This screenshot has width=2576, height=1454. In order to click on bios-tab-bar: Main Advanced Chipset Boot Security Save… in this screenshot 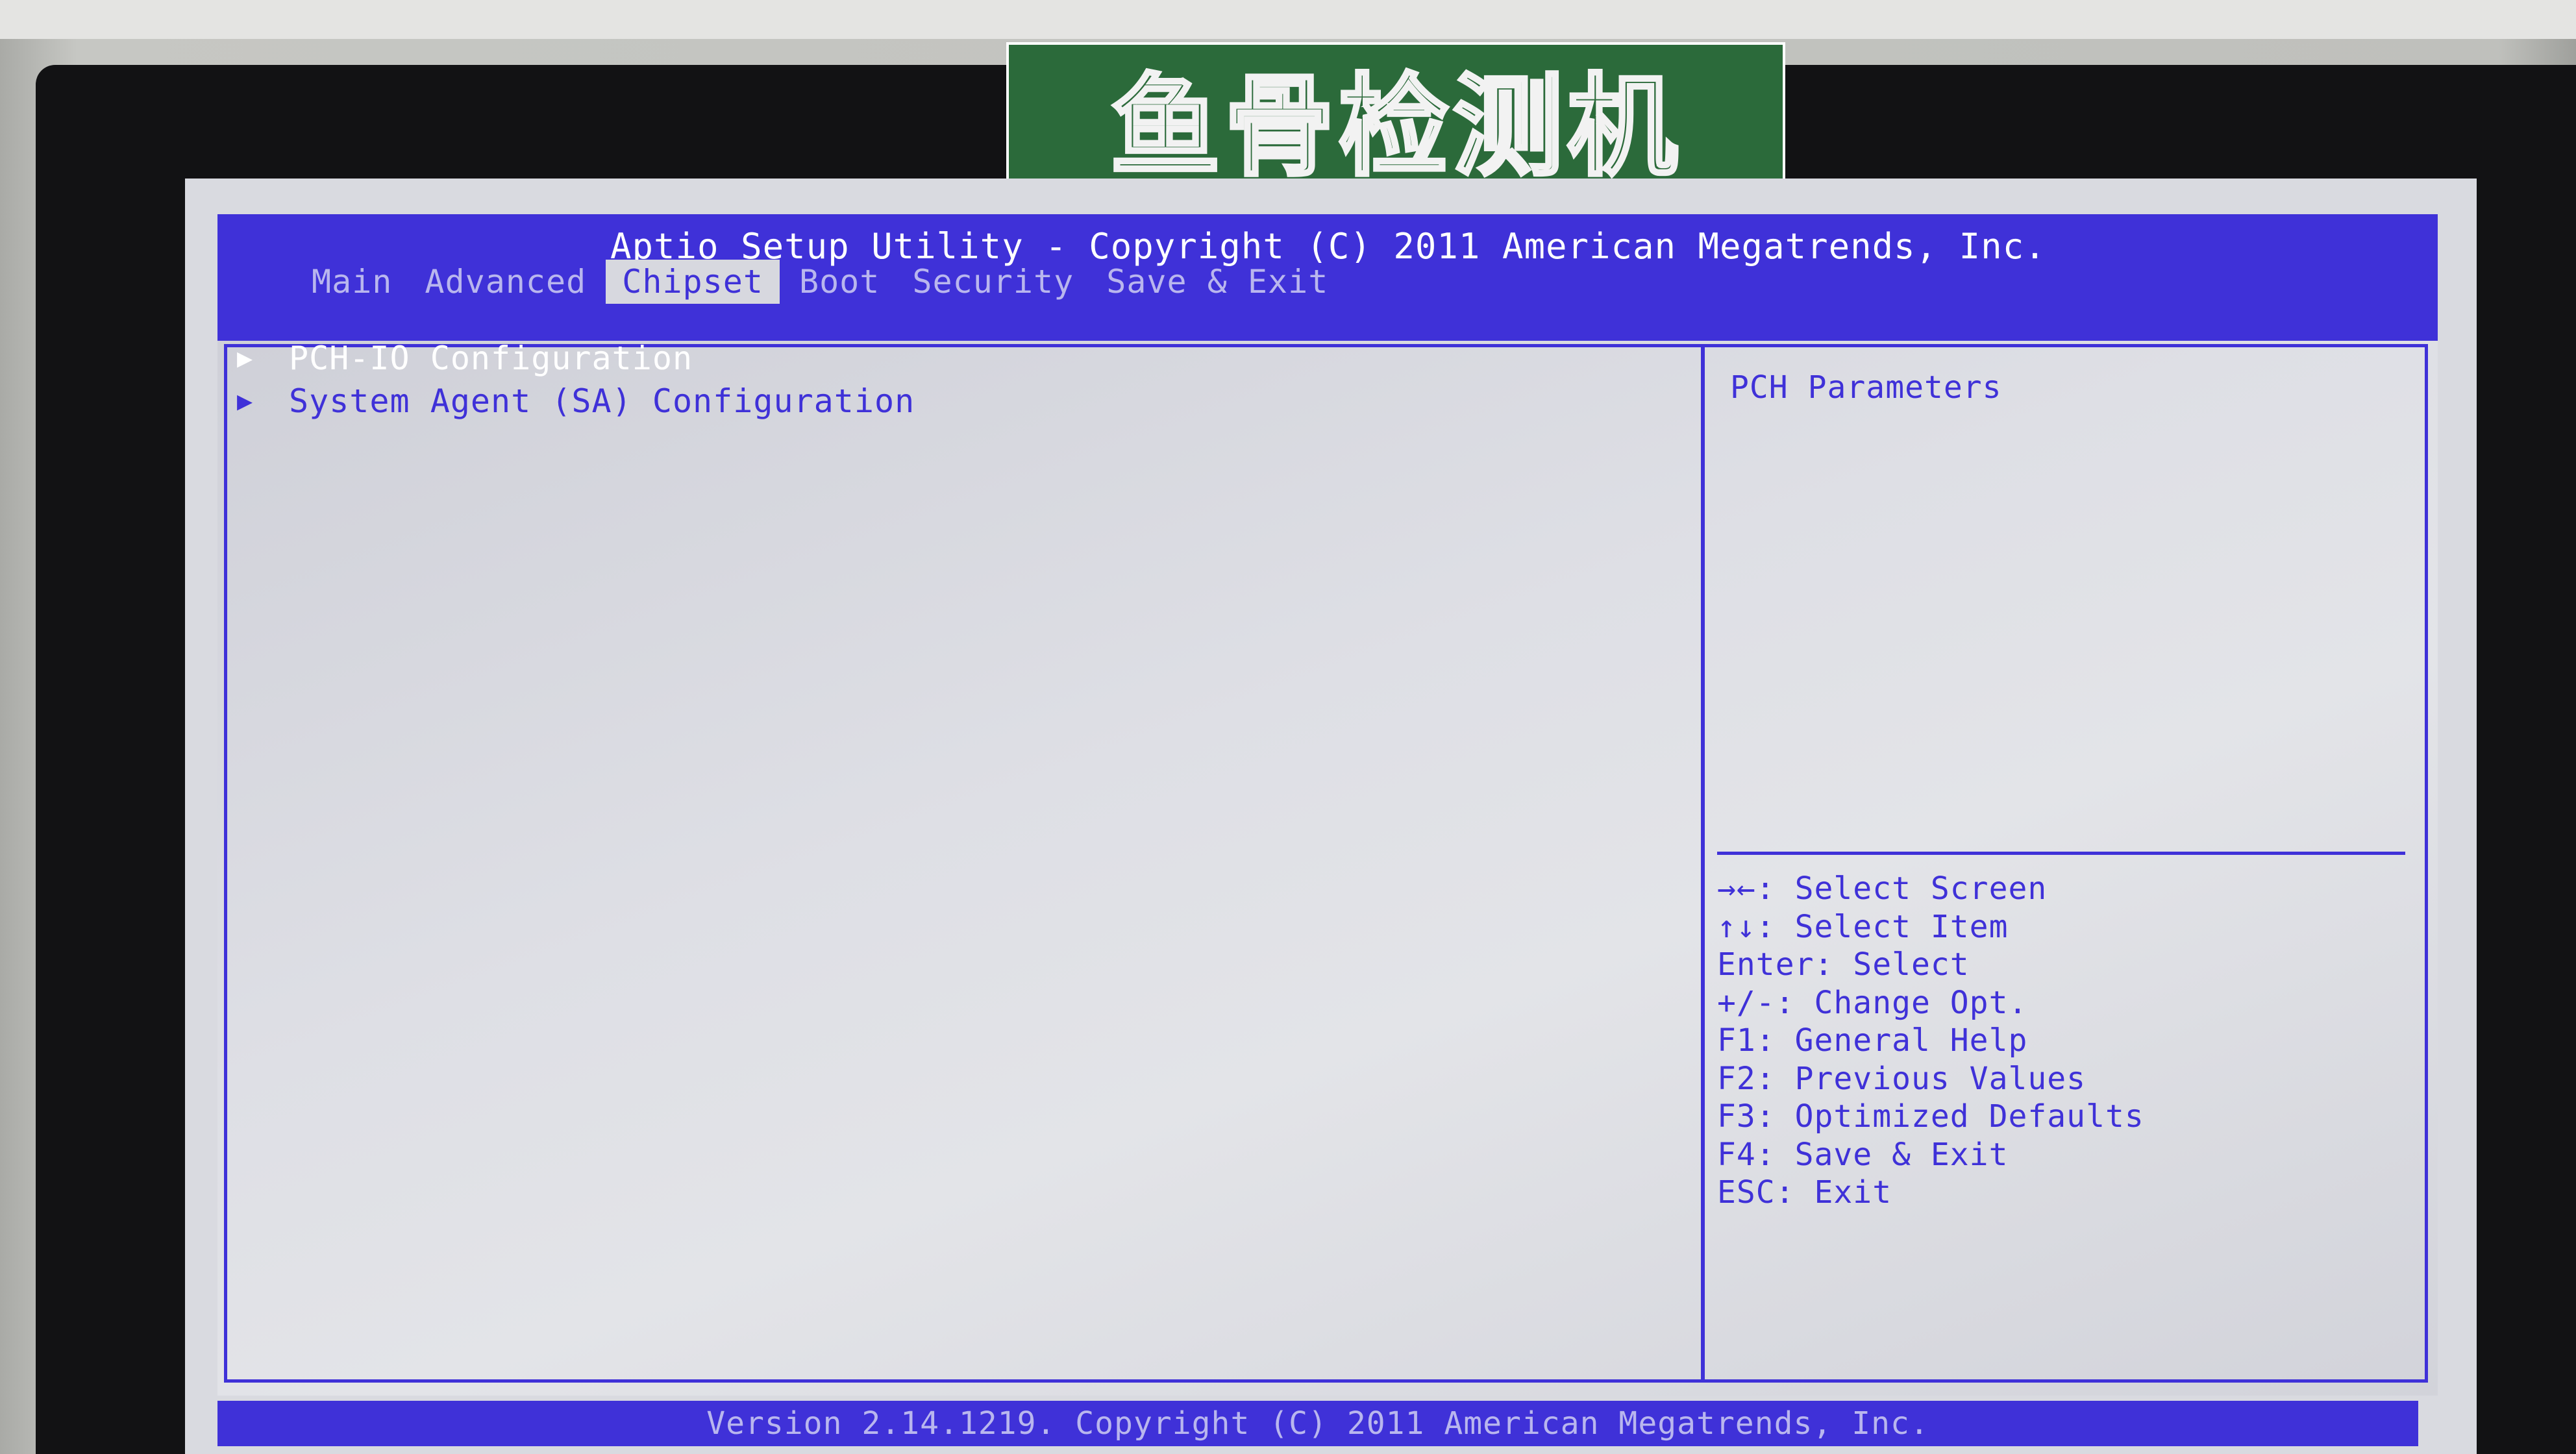, I will do `click(819, 282)`.